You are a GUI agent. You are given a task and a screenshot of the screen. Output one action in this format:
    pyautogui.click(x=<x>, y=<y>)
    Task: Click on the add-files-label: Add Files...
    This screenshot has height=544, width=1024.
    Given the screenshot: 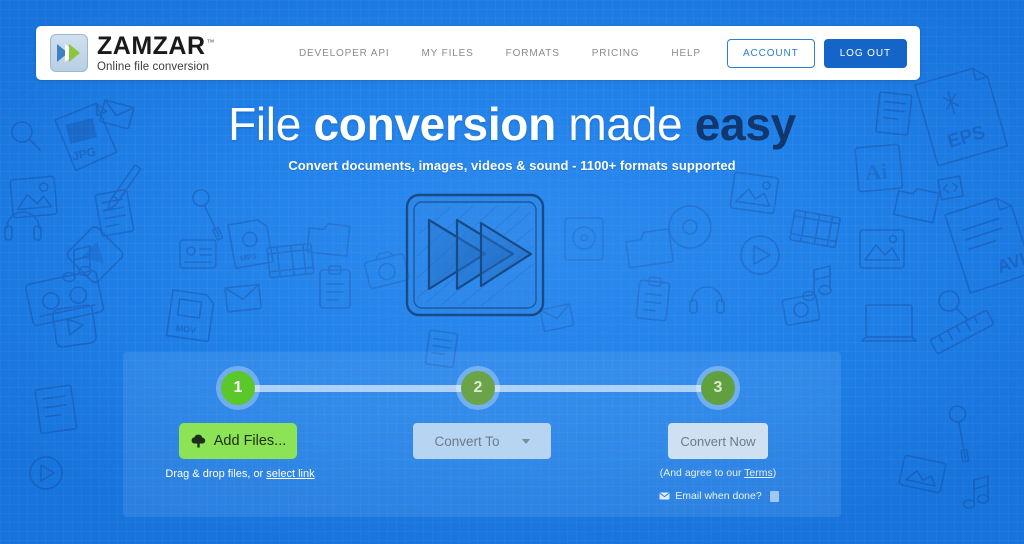 What is the action you would take?
    pyautogui.click(x=250, y=441)
    